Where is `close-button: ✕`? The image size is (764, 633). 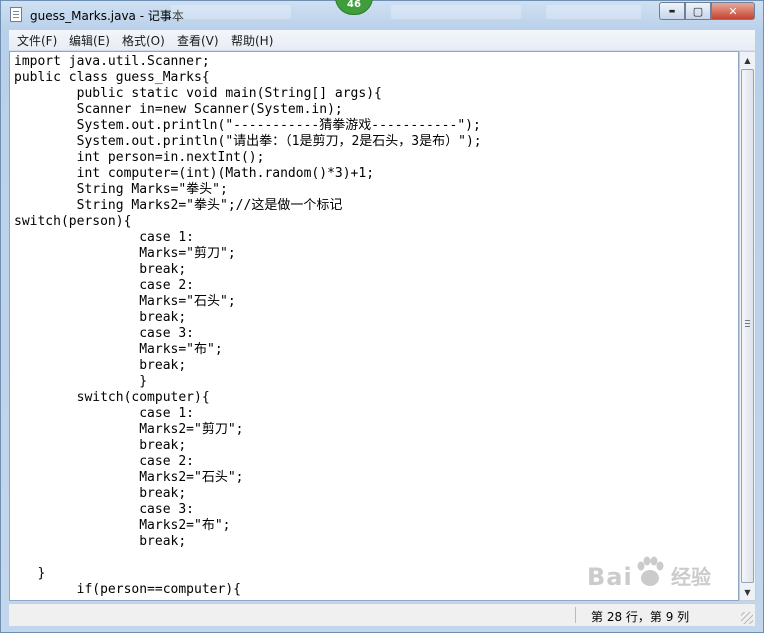
close-button: ✕ is located at coordinates (733, 11).